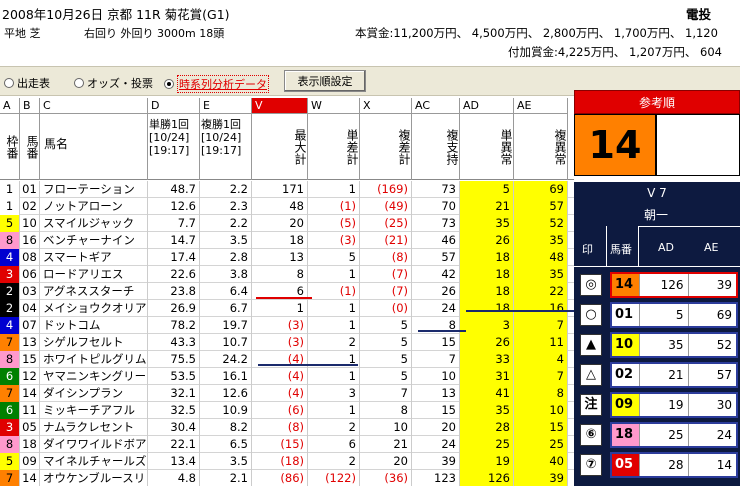 Image resolution: width=740 pixels, height=486 pixels. What do you see at coordinates (287, 478) in the screenshot?
I see `table-row: 7 14 オウケンブルースリ 4.8 2.1 (86) (122) (36) 123 126 39` at bounding box center [287, 478].